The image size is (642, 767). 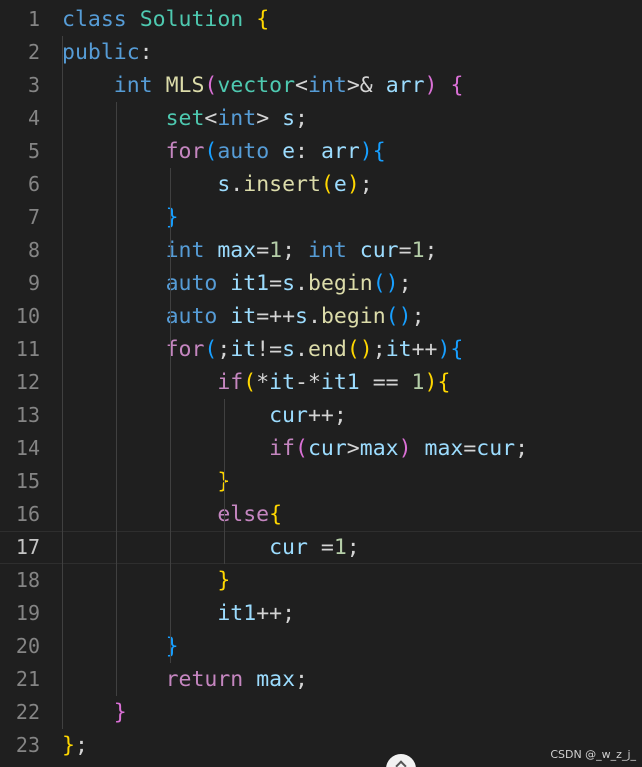 What do you see at coordinates (33, 151) in the screenshot?
I see `line-number: 5` at bounding box center [33, 151].